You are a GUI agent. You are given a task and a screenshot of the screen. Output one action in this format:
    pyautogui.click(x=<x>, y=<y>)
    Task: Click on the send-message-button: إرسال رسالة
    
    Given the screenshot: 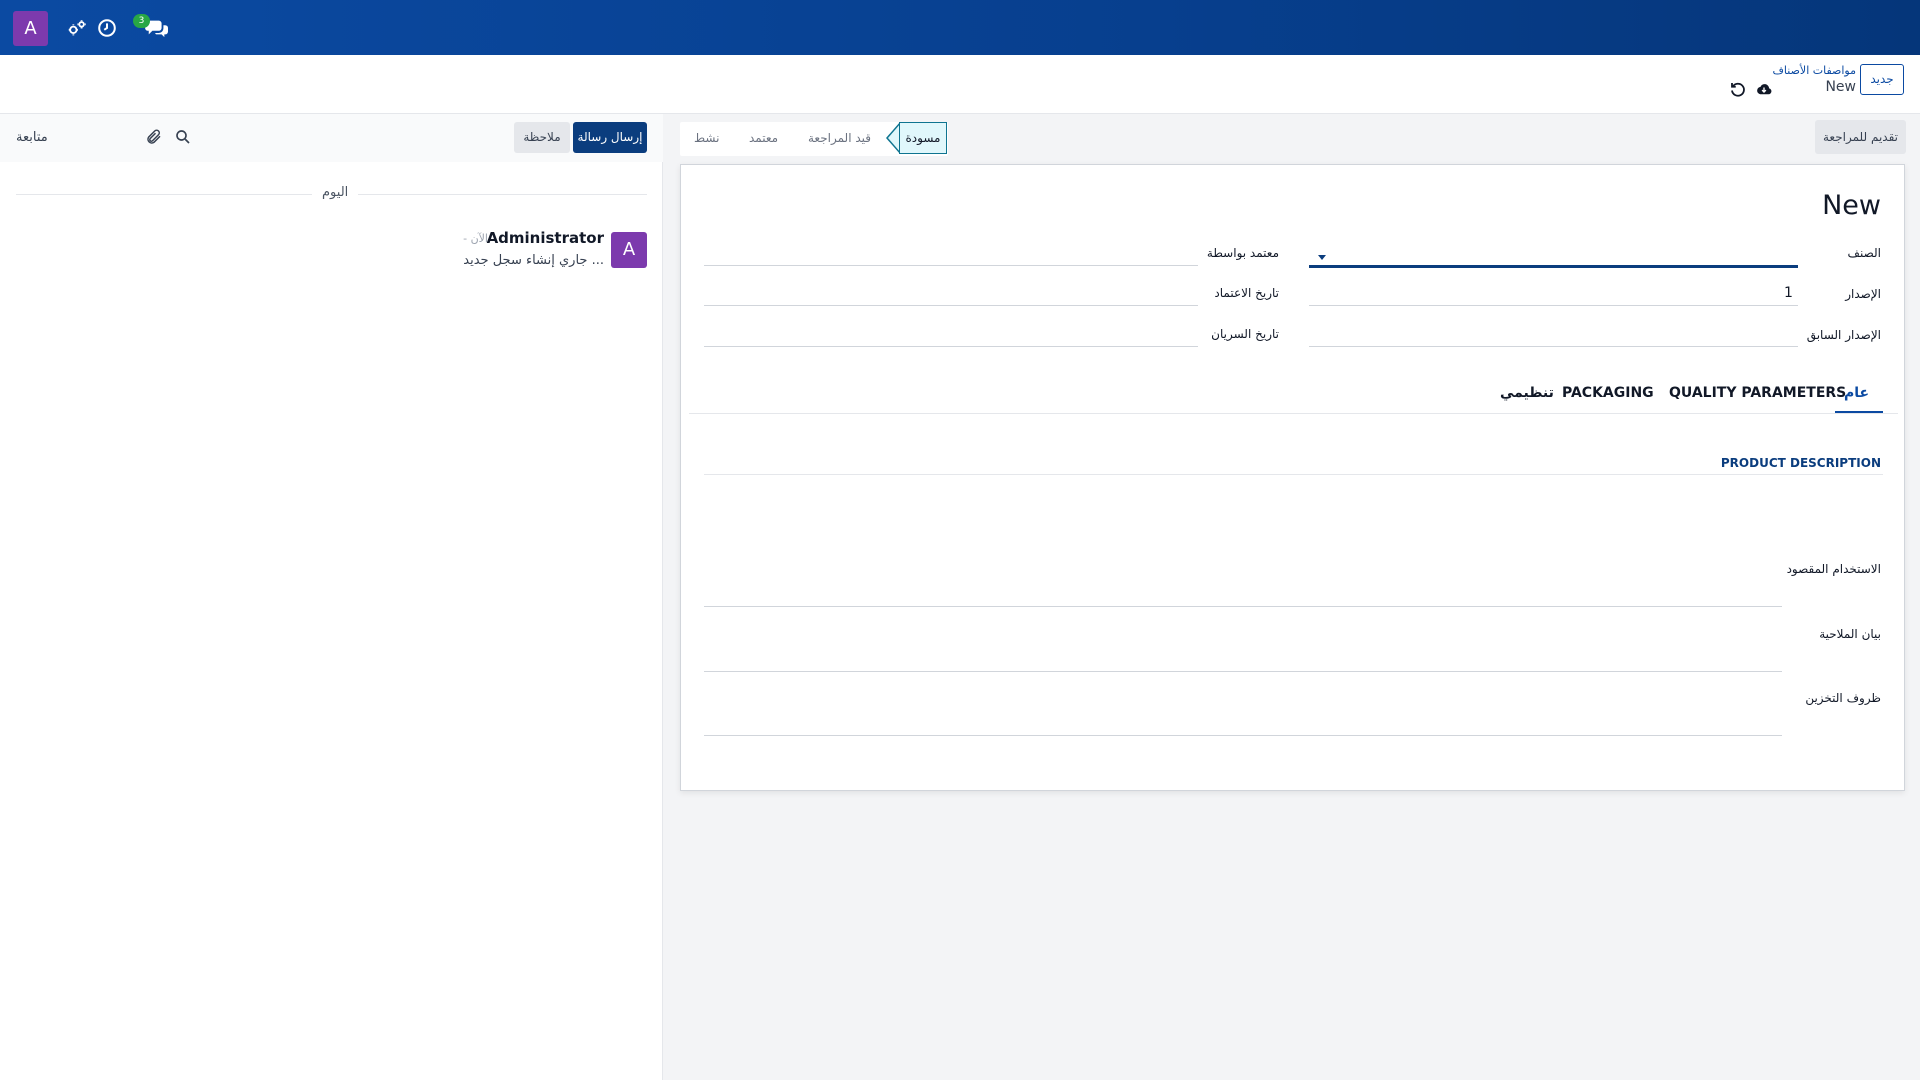 What is the action you would take?
    pyautogui.click(x=610, y=137)
    